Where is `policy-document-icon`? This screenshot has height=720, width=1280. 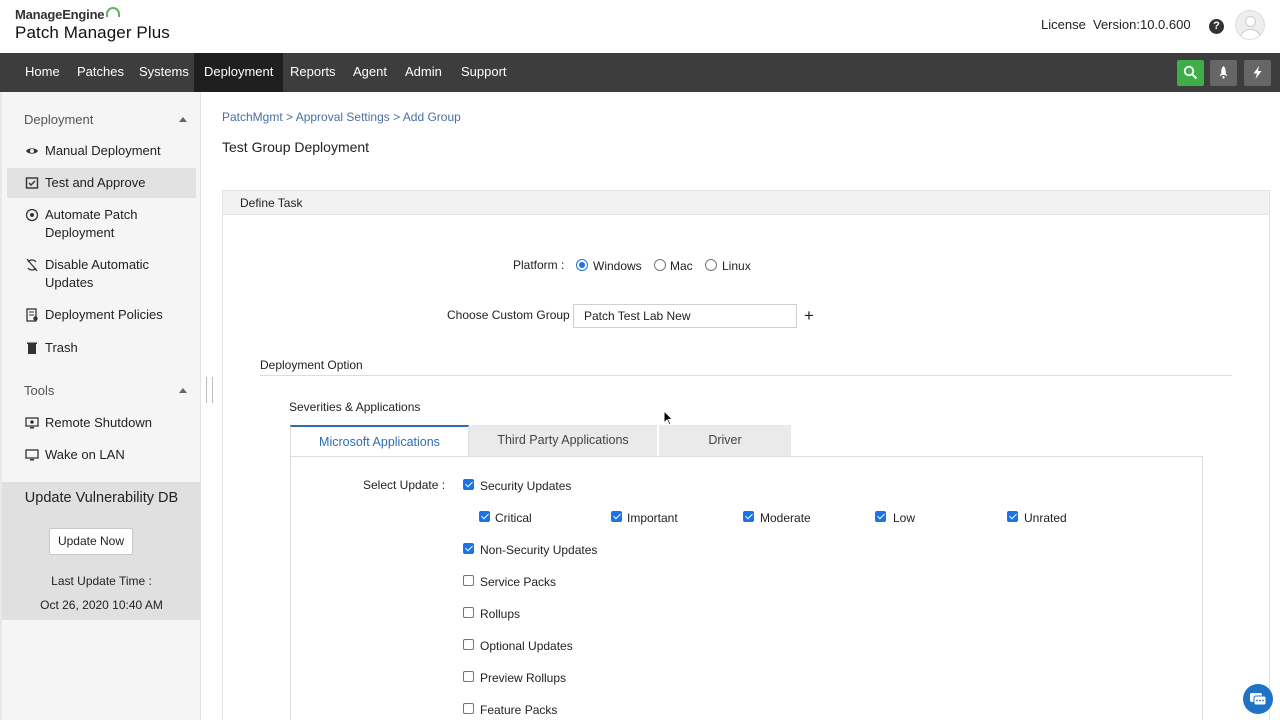 policy-document-icon is located at coordinates (32, 315).